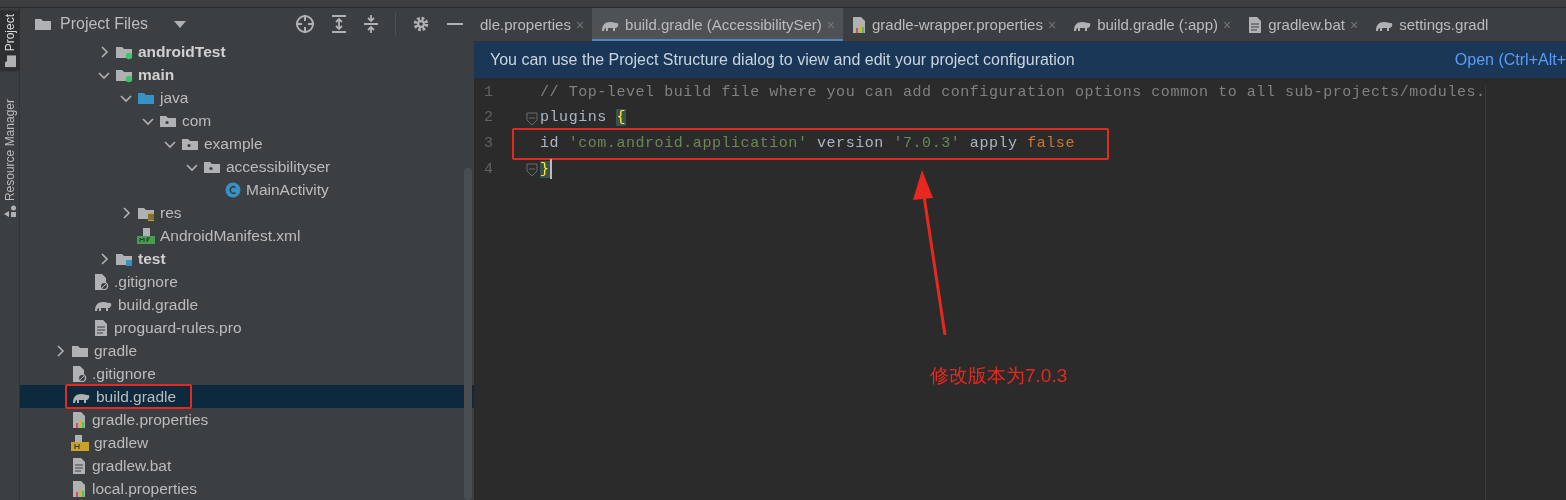  Describe the element at coordinates (247, 51) in the screenshot. I see `tree-item: androidTest` at that location.